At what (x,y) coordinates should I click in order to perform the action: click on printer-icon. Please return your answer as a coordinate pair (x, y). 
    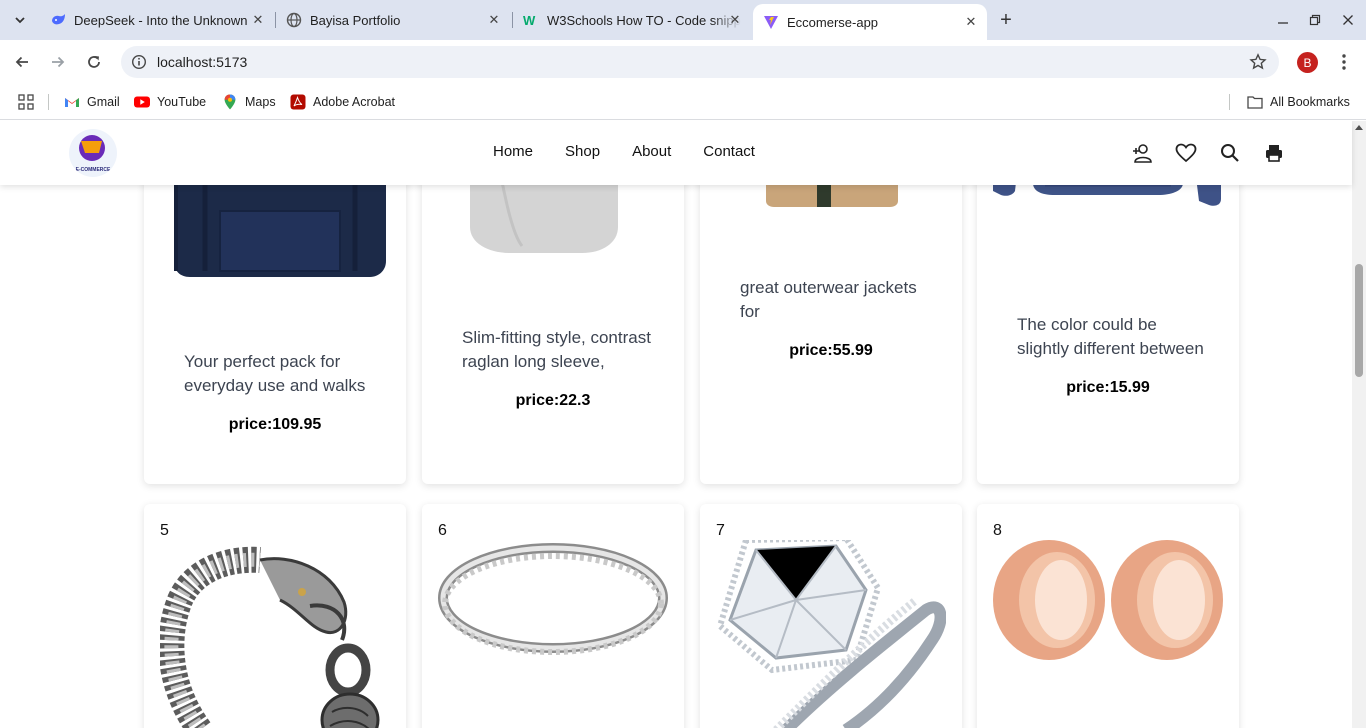
    Looking at the image, I should click on (1274, 153).